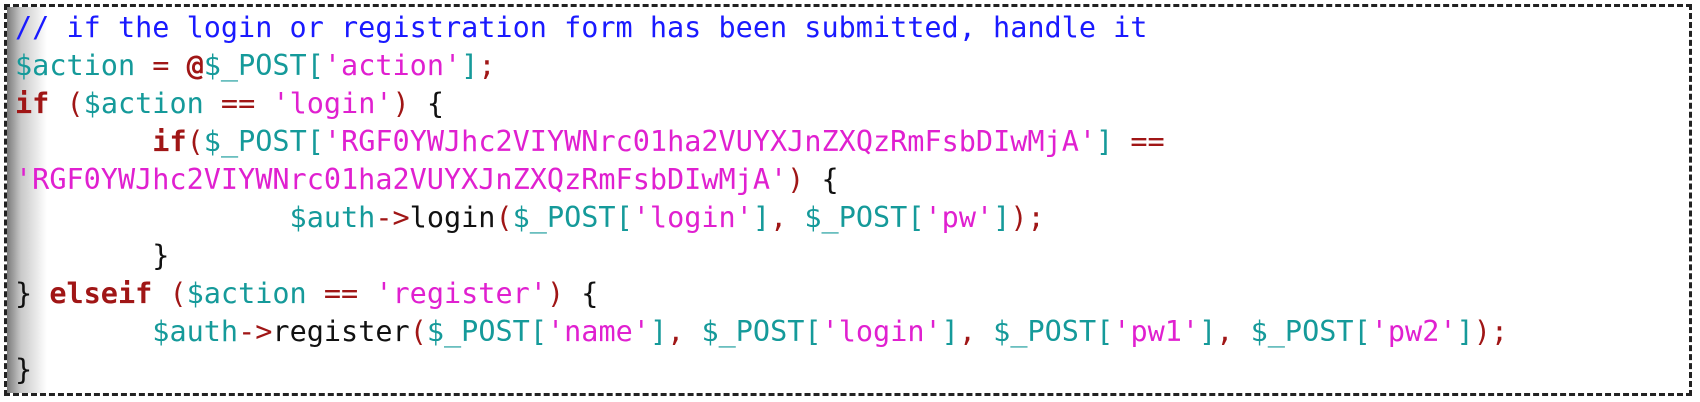 The image size is (1700, 402). I want to click on code-function: register, so click(341, 331).